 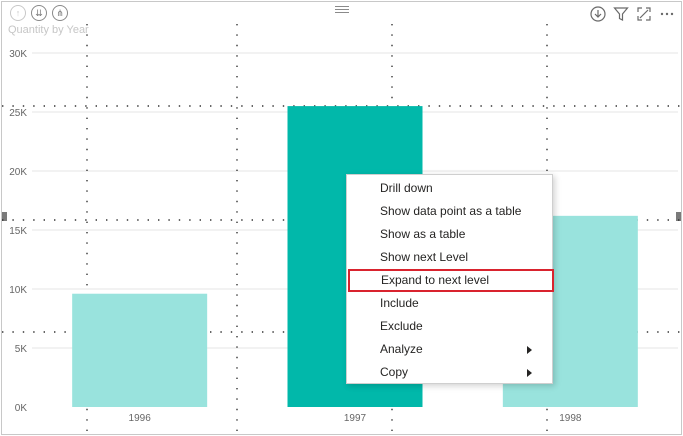 I want to click on menu-item-copy: Copy, so click(x=449, y=372).